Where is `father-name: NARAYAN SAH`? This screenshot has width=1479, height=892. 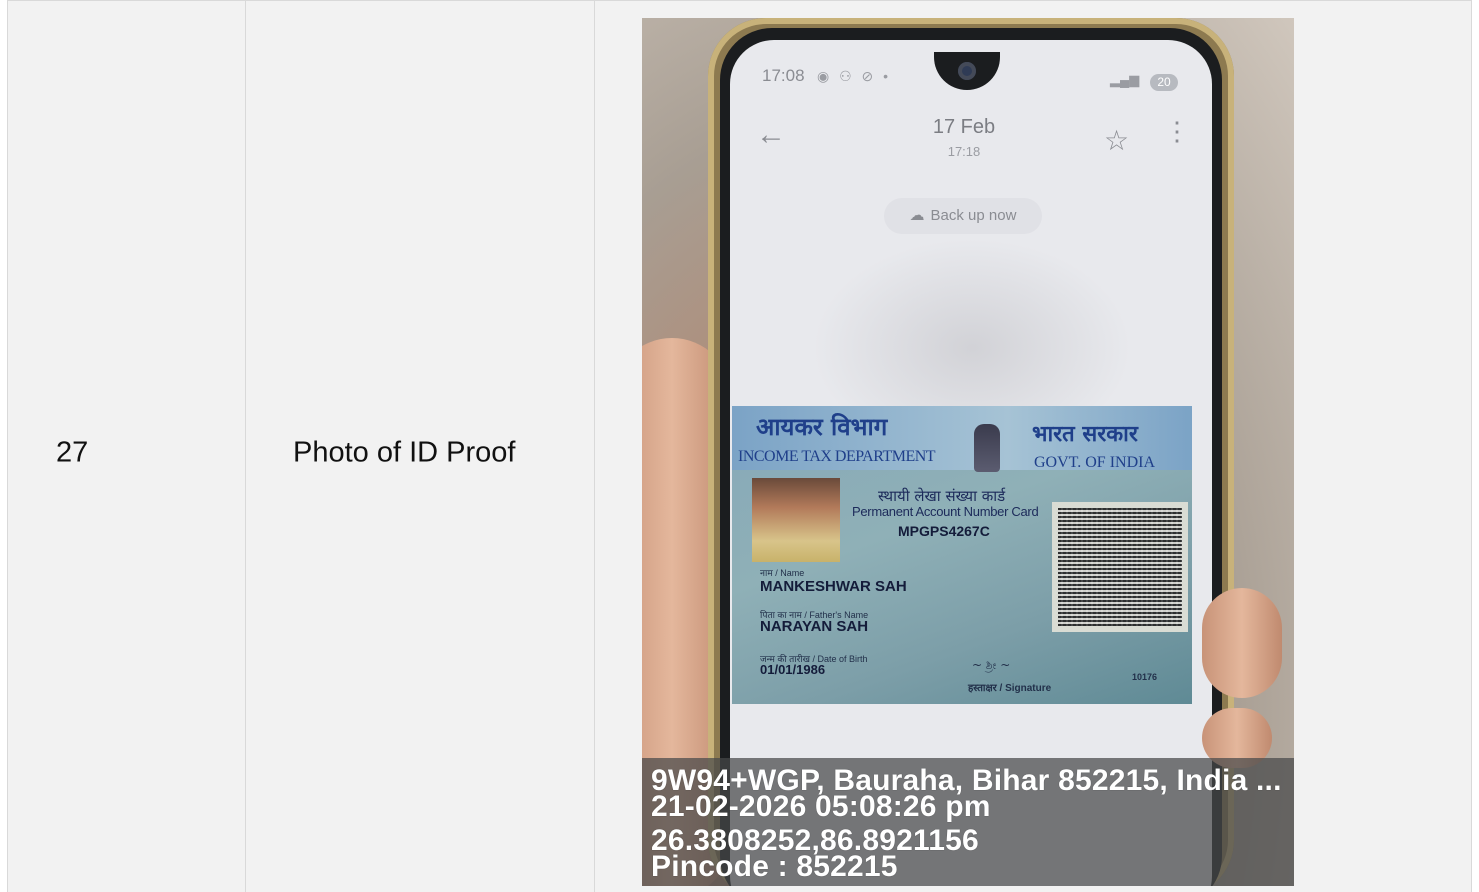 father-name: NARAYAN SAH is located at coordinates (814, 626).